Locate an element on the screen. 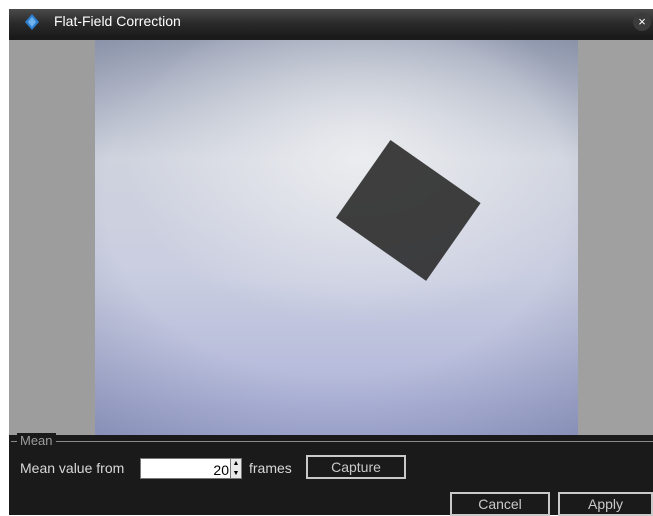 This screenshot has height=516, width=653. capture-button: Capture is located at coordinates (356, 467).